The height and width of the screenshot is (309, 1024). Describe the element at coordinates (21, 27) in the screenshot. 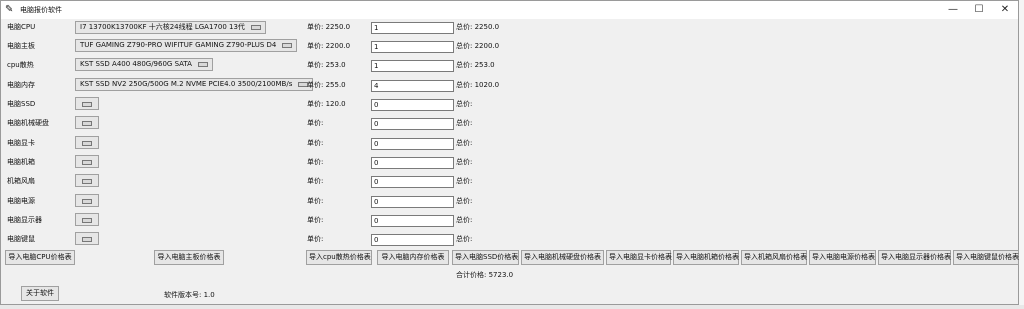

I see `row-label: 电脑CPU` at that location.